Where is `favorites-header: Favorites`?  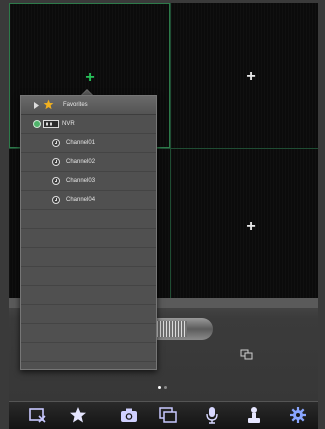 favorites-header: Favorites is located at coordinates (88, 105).